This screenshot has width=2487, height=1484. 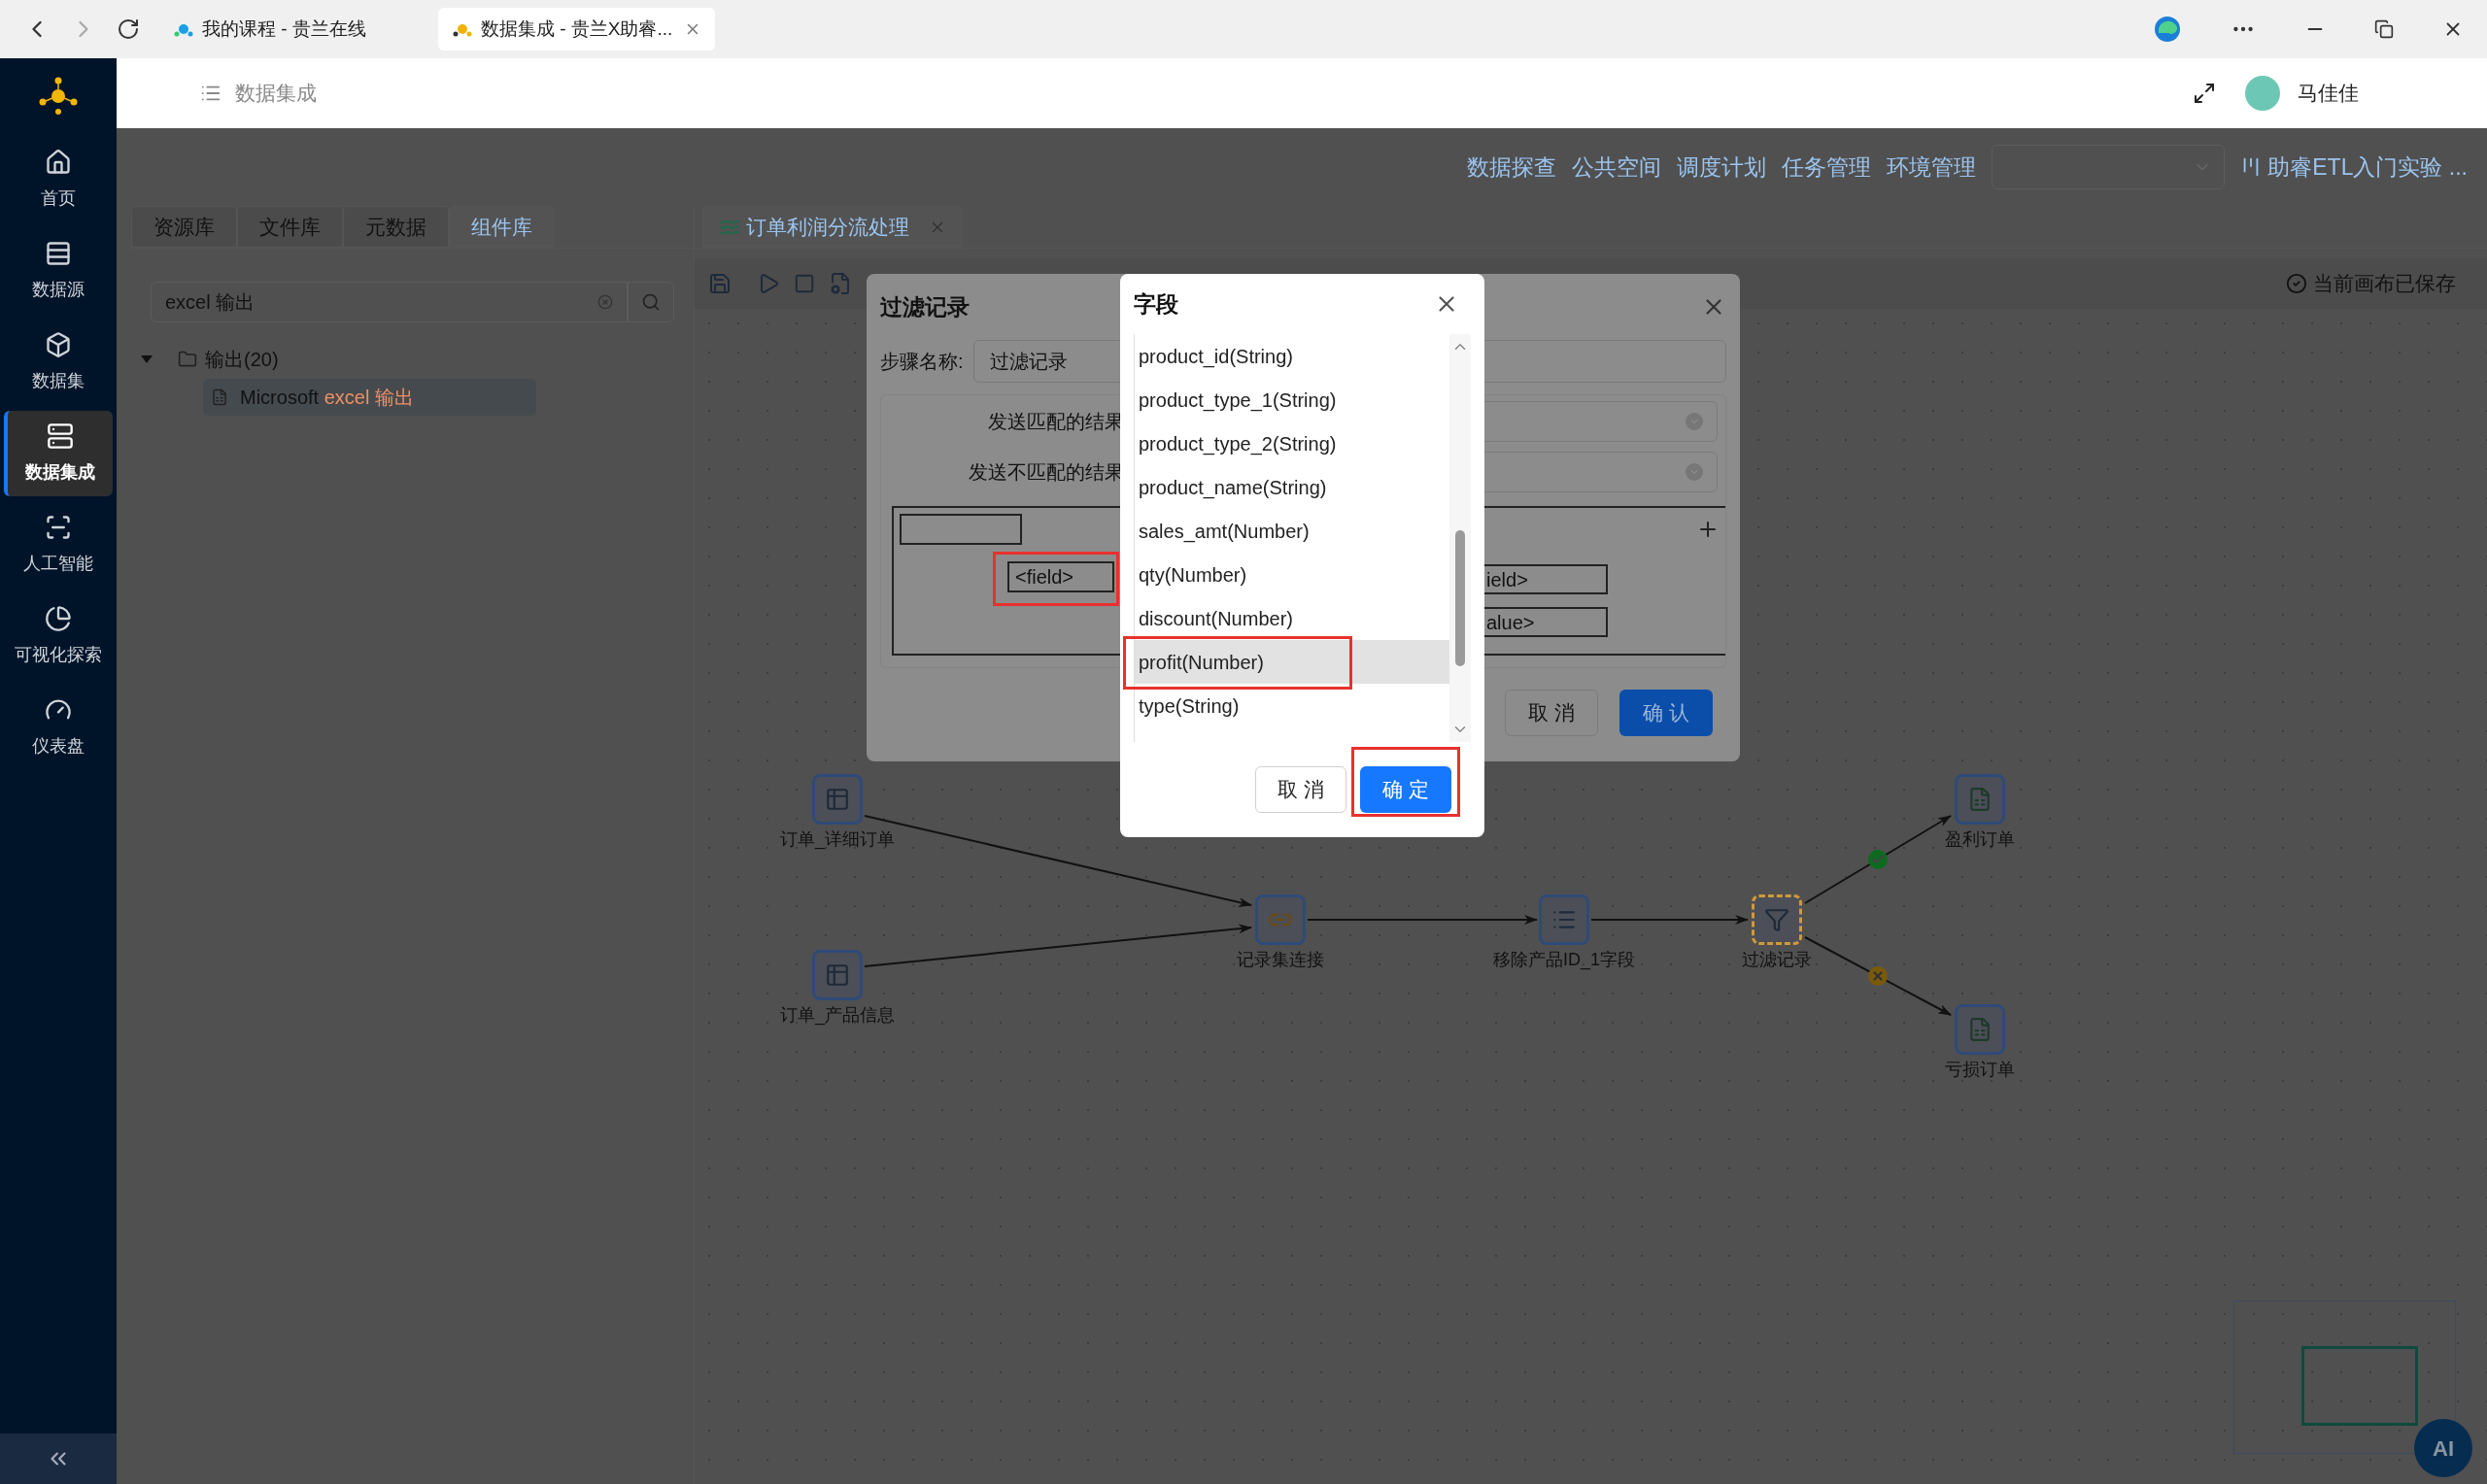 What do you see at coordinates (1156, 304) in the screenshot?
I see `dialog-title: 字段` at bounding box center [1156, 304].